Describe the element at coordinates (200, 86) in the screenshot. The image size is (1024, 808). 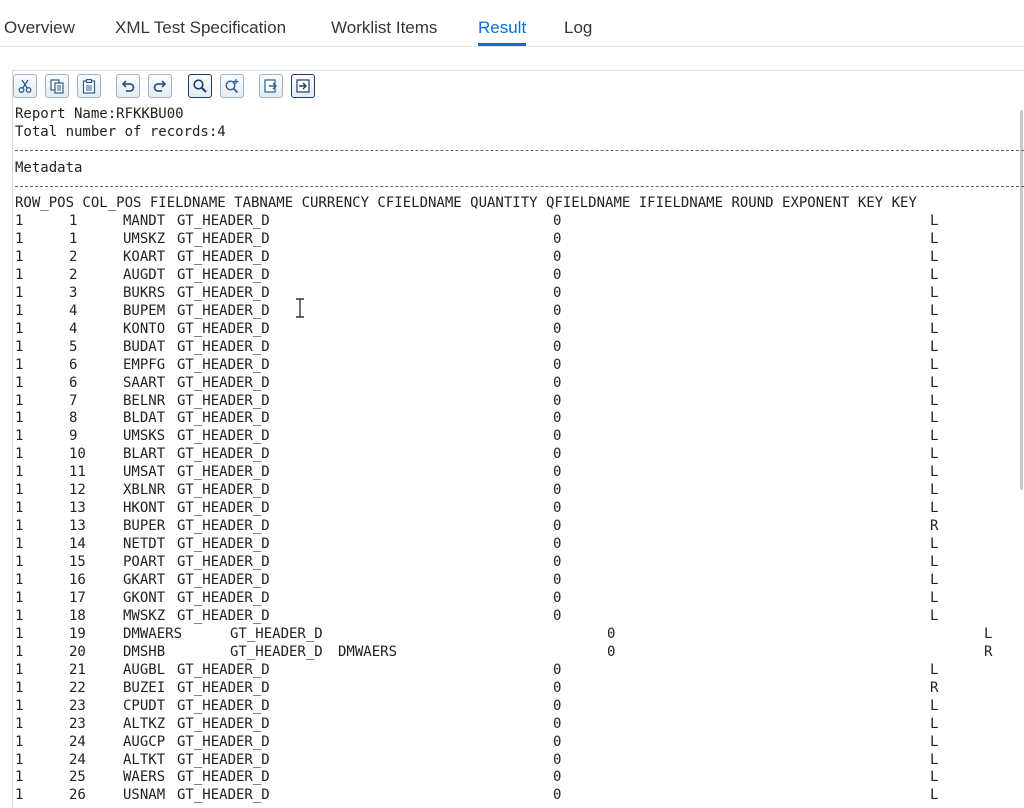
I see `find-icon` at that location.